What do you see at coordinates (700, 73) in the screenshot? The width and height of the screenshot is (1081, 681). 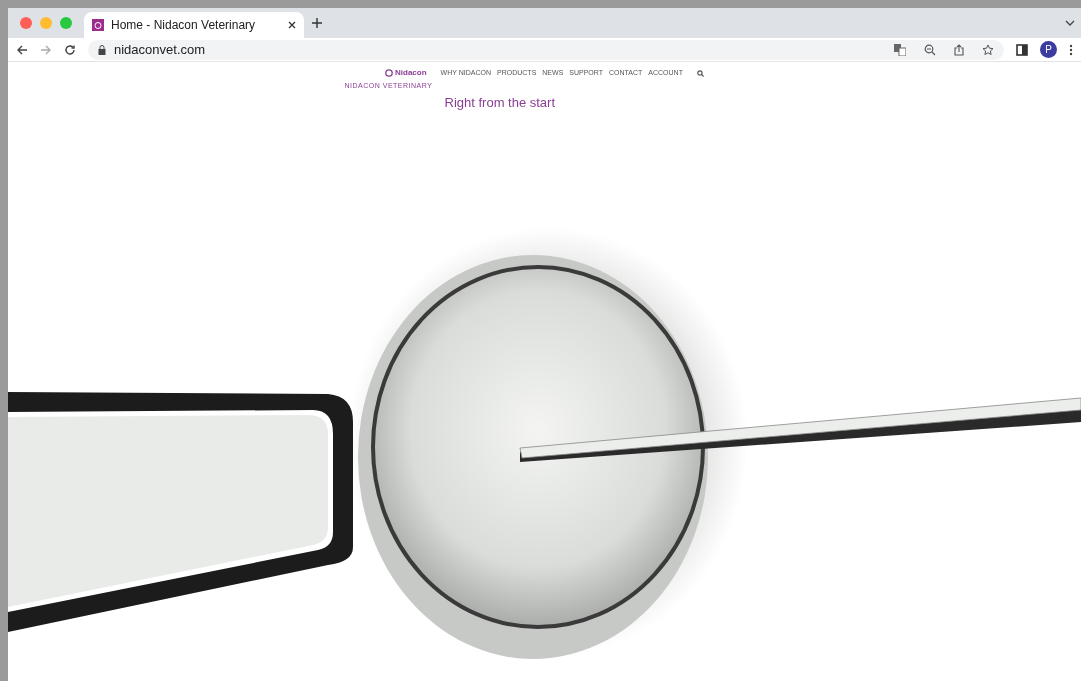 I see `search-icon` at bounding box center [700, 73].